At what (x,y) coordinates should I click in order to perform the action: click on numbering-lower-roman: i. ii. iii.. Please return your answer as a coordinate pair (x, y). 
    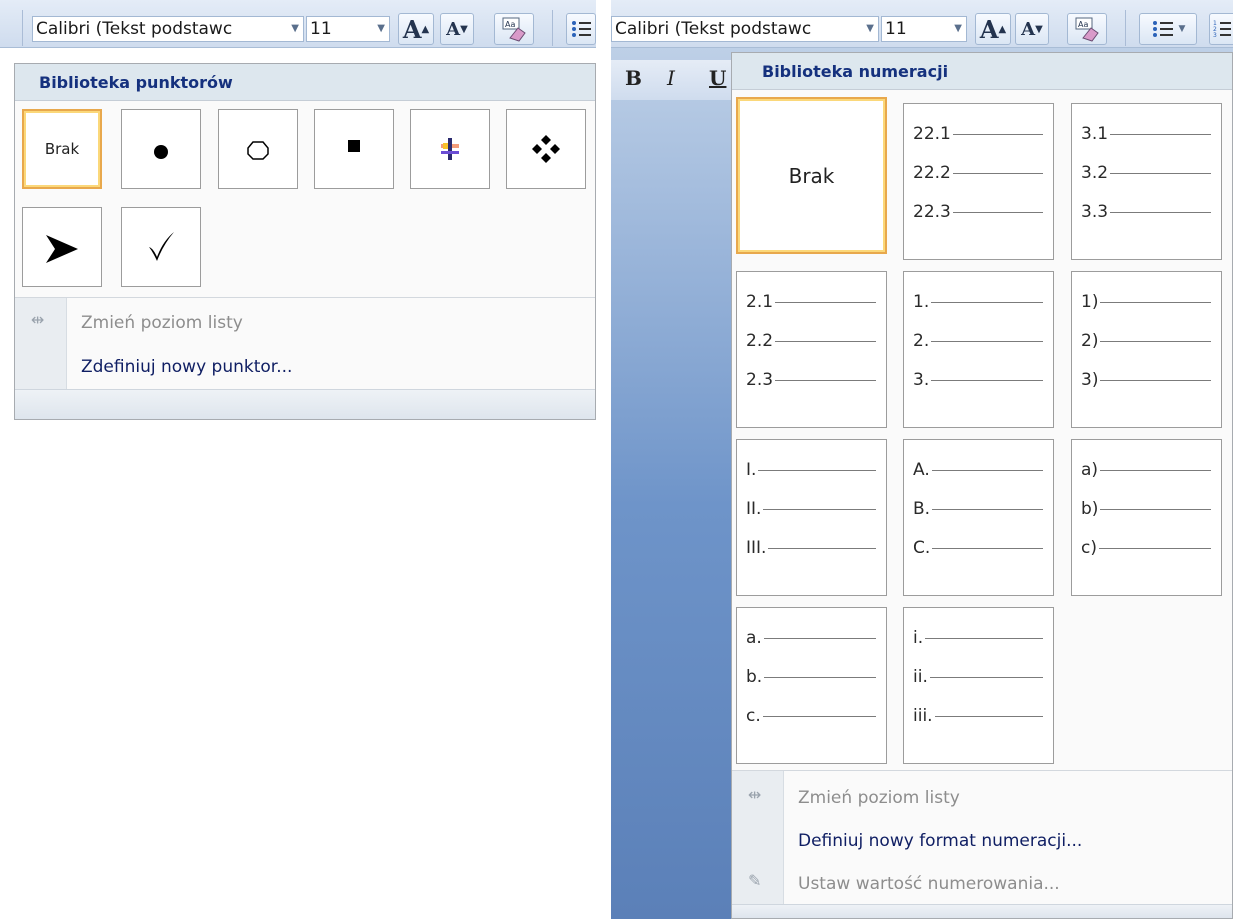
    Looking at the image, I should click on (978, 685).